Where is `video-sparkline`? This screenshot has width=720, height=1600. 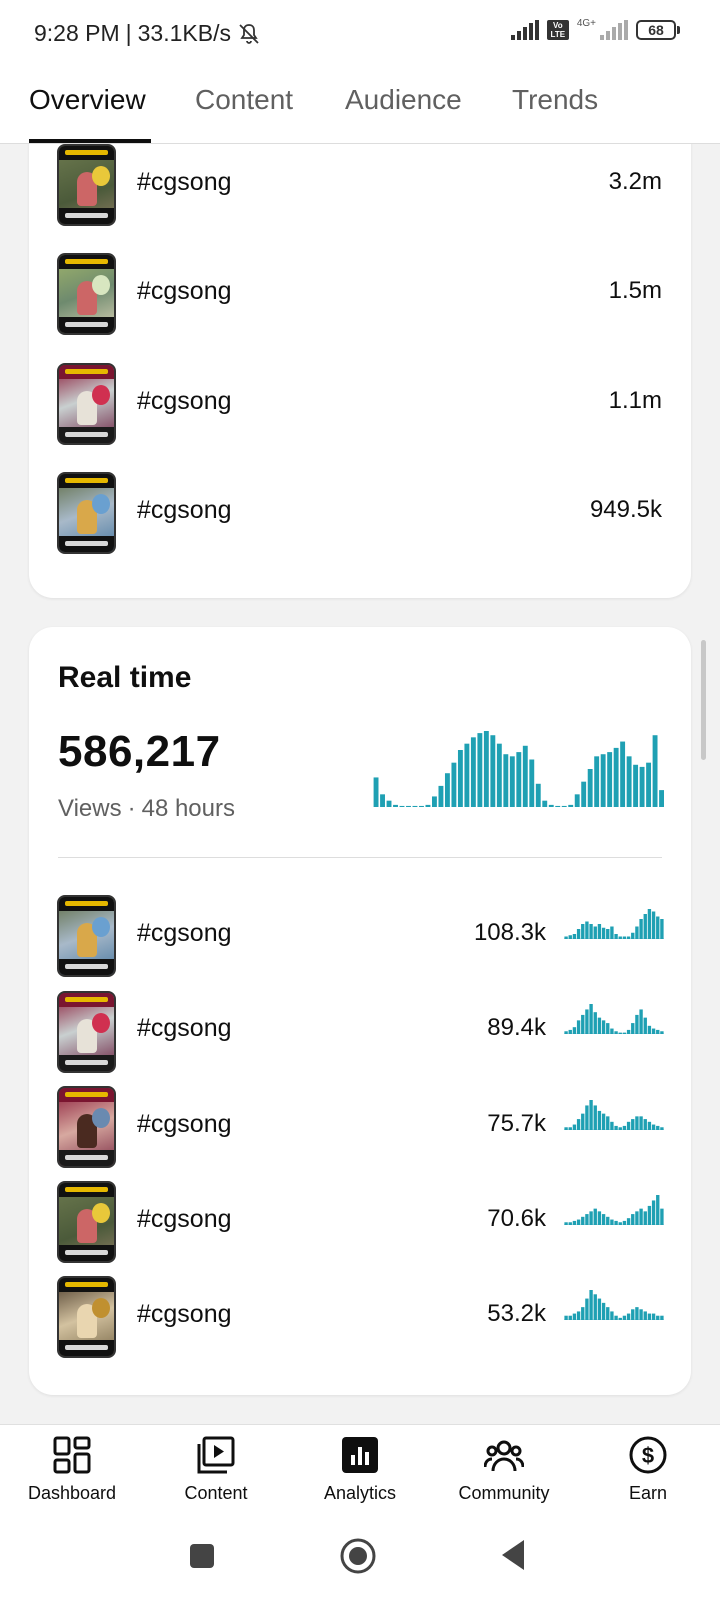 video-sparkline is located at coordinates (614, 1115).